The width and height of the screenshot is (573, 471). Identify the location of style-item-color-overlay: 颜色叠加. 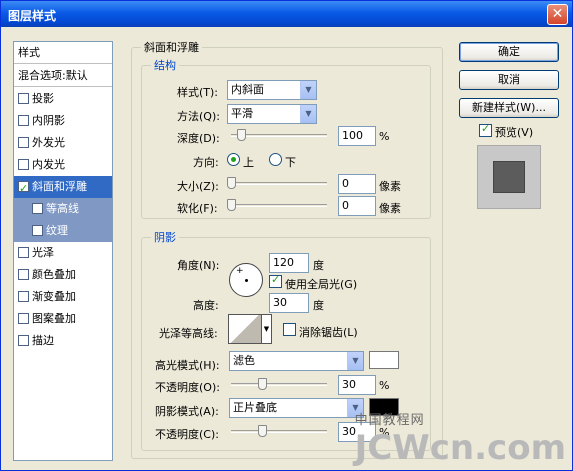
(63, 275).